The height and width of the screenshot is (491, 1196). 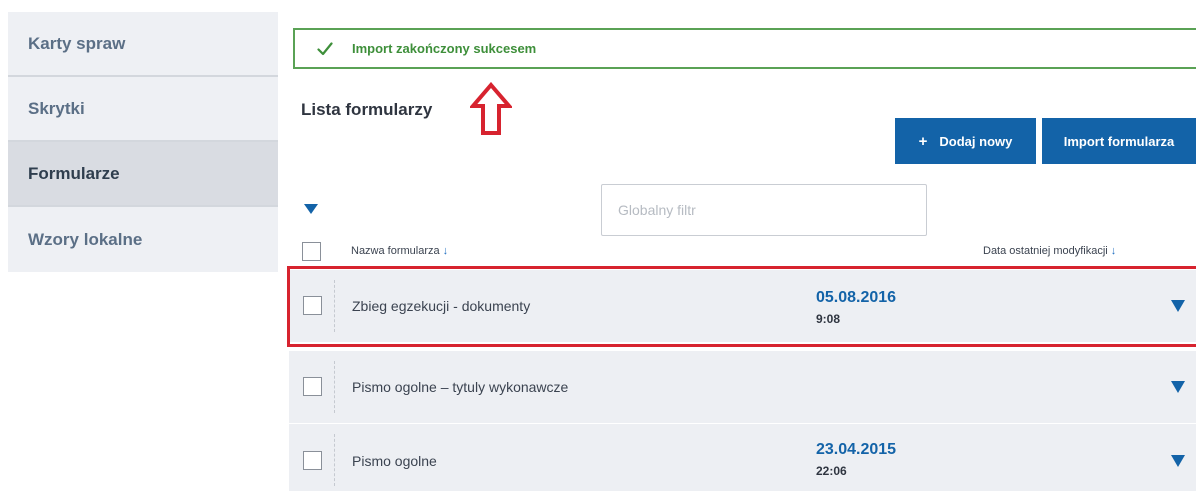 I want to click on column-header-date: Data ostatniej modyfikacji ↓, so click(x=1049, y=251).